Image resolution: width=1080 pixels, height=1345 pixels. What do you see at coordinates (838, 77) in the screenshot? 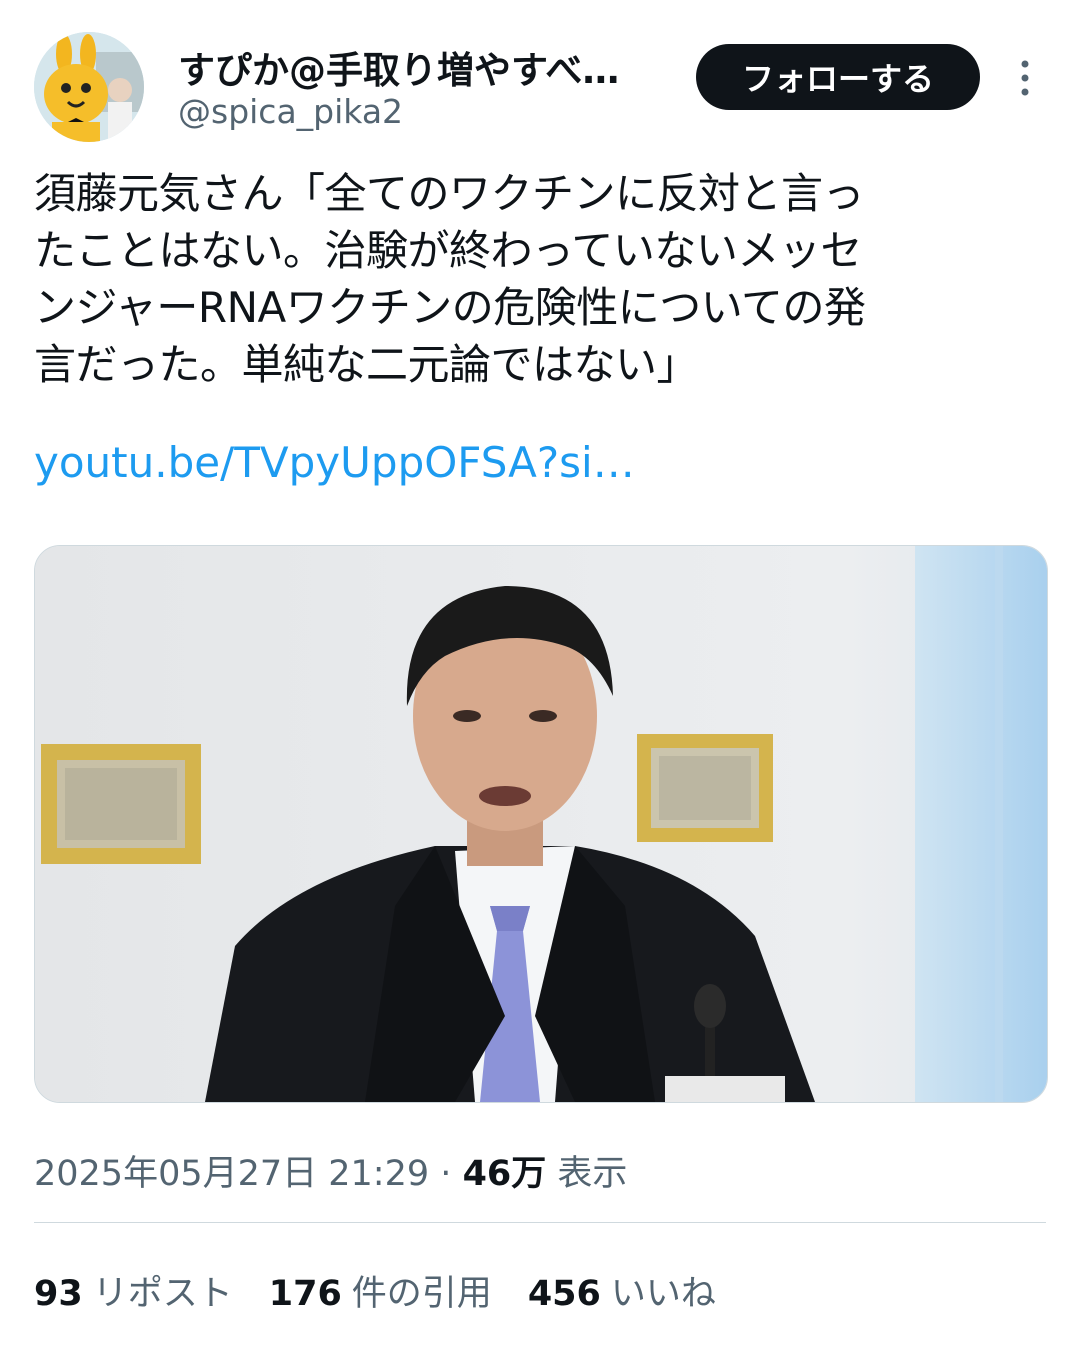
I see `follow-button: フォローする` at bounding box center [838, 77].